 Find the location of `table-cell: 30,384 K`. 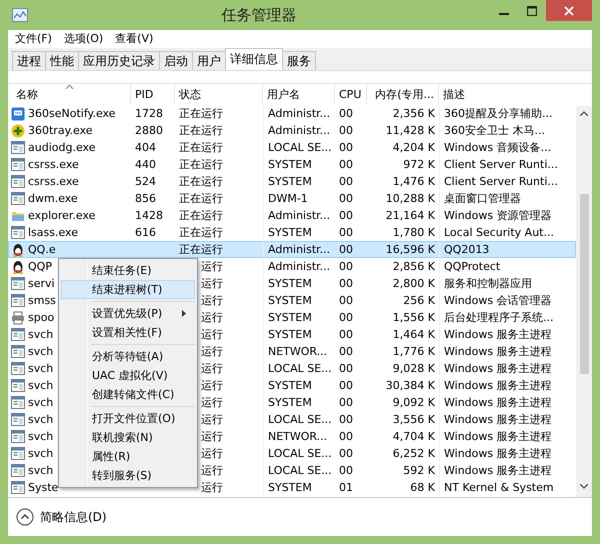

table-cell: 30,384 K is located at coordinates (410, 385).